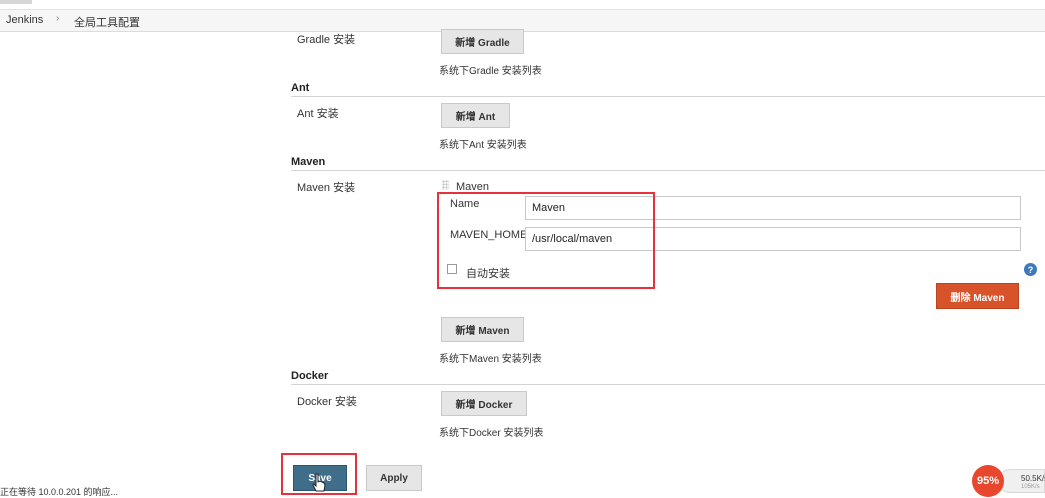  I want to click on delete-maven-button: 删除 Maven, so click(977, 296).